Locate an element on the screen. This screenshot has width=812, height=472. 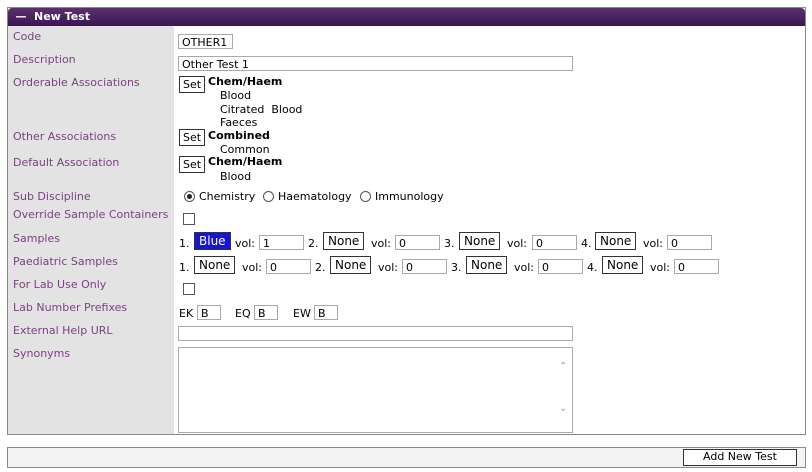
other-associations-label: Other Associations is located at coordinates (65, 136).